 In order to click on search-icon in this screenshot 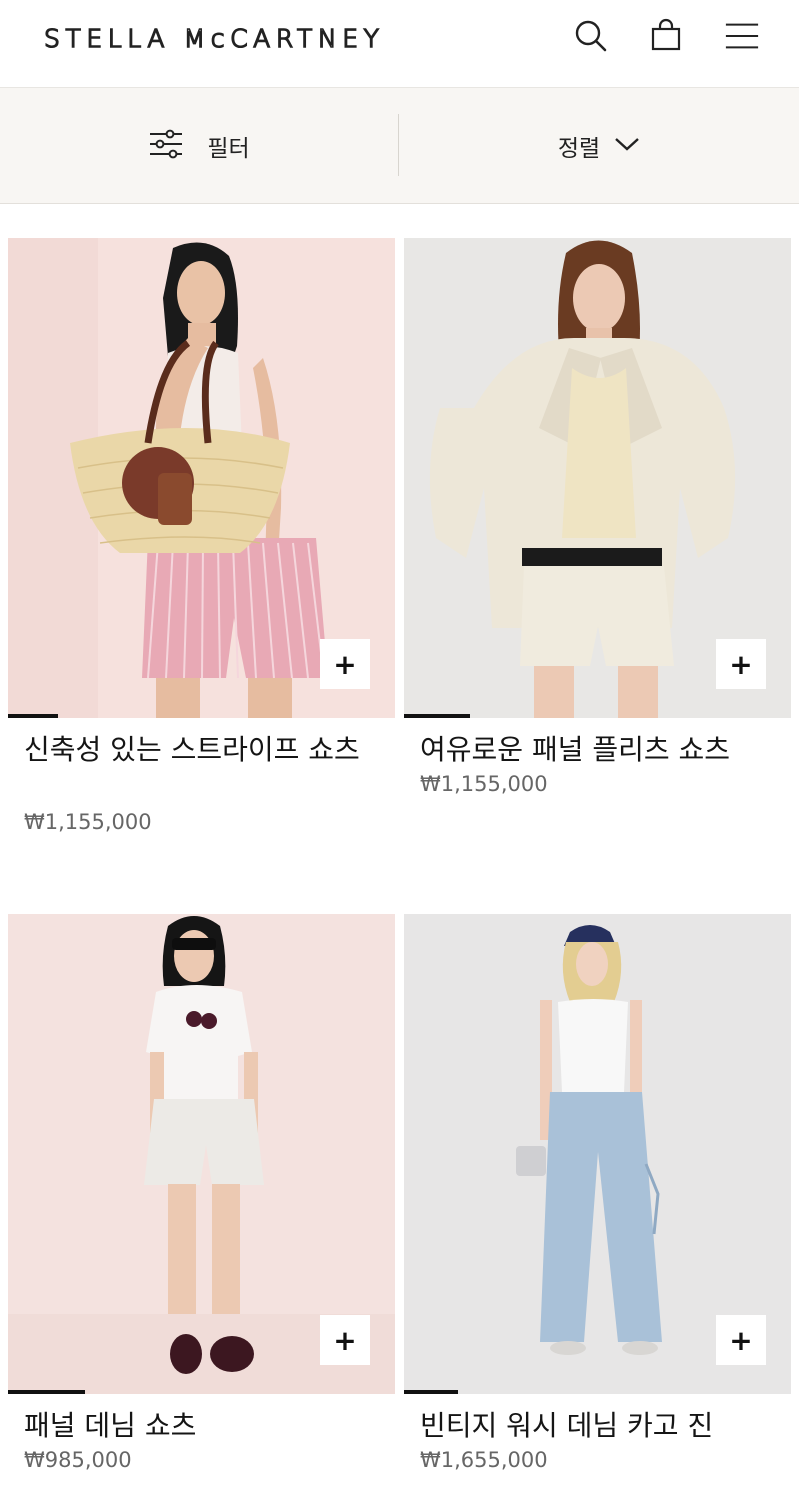, I will do `click(590, 36)`.